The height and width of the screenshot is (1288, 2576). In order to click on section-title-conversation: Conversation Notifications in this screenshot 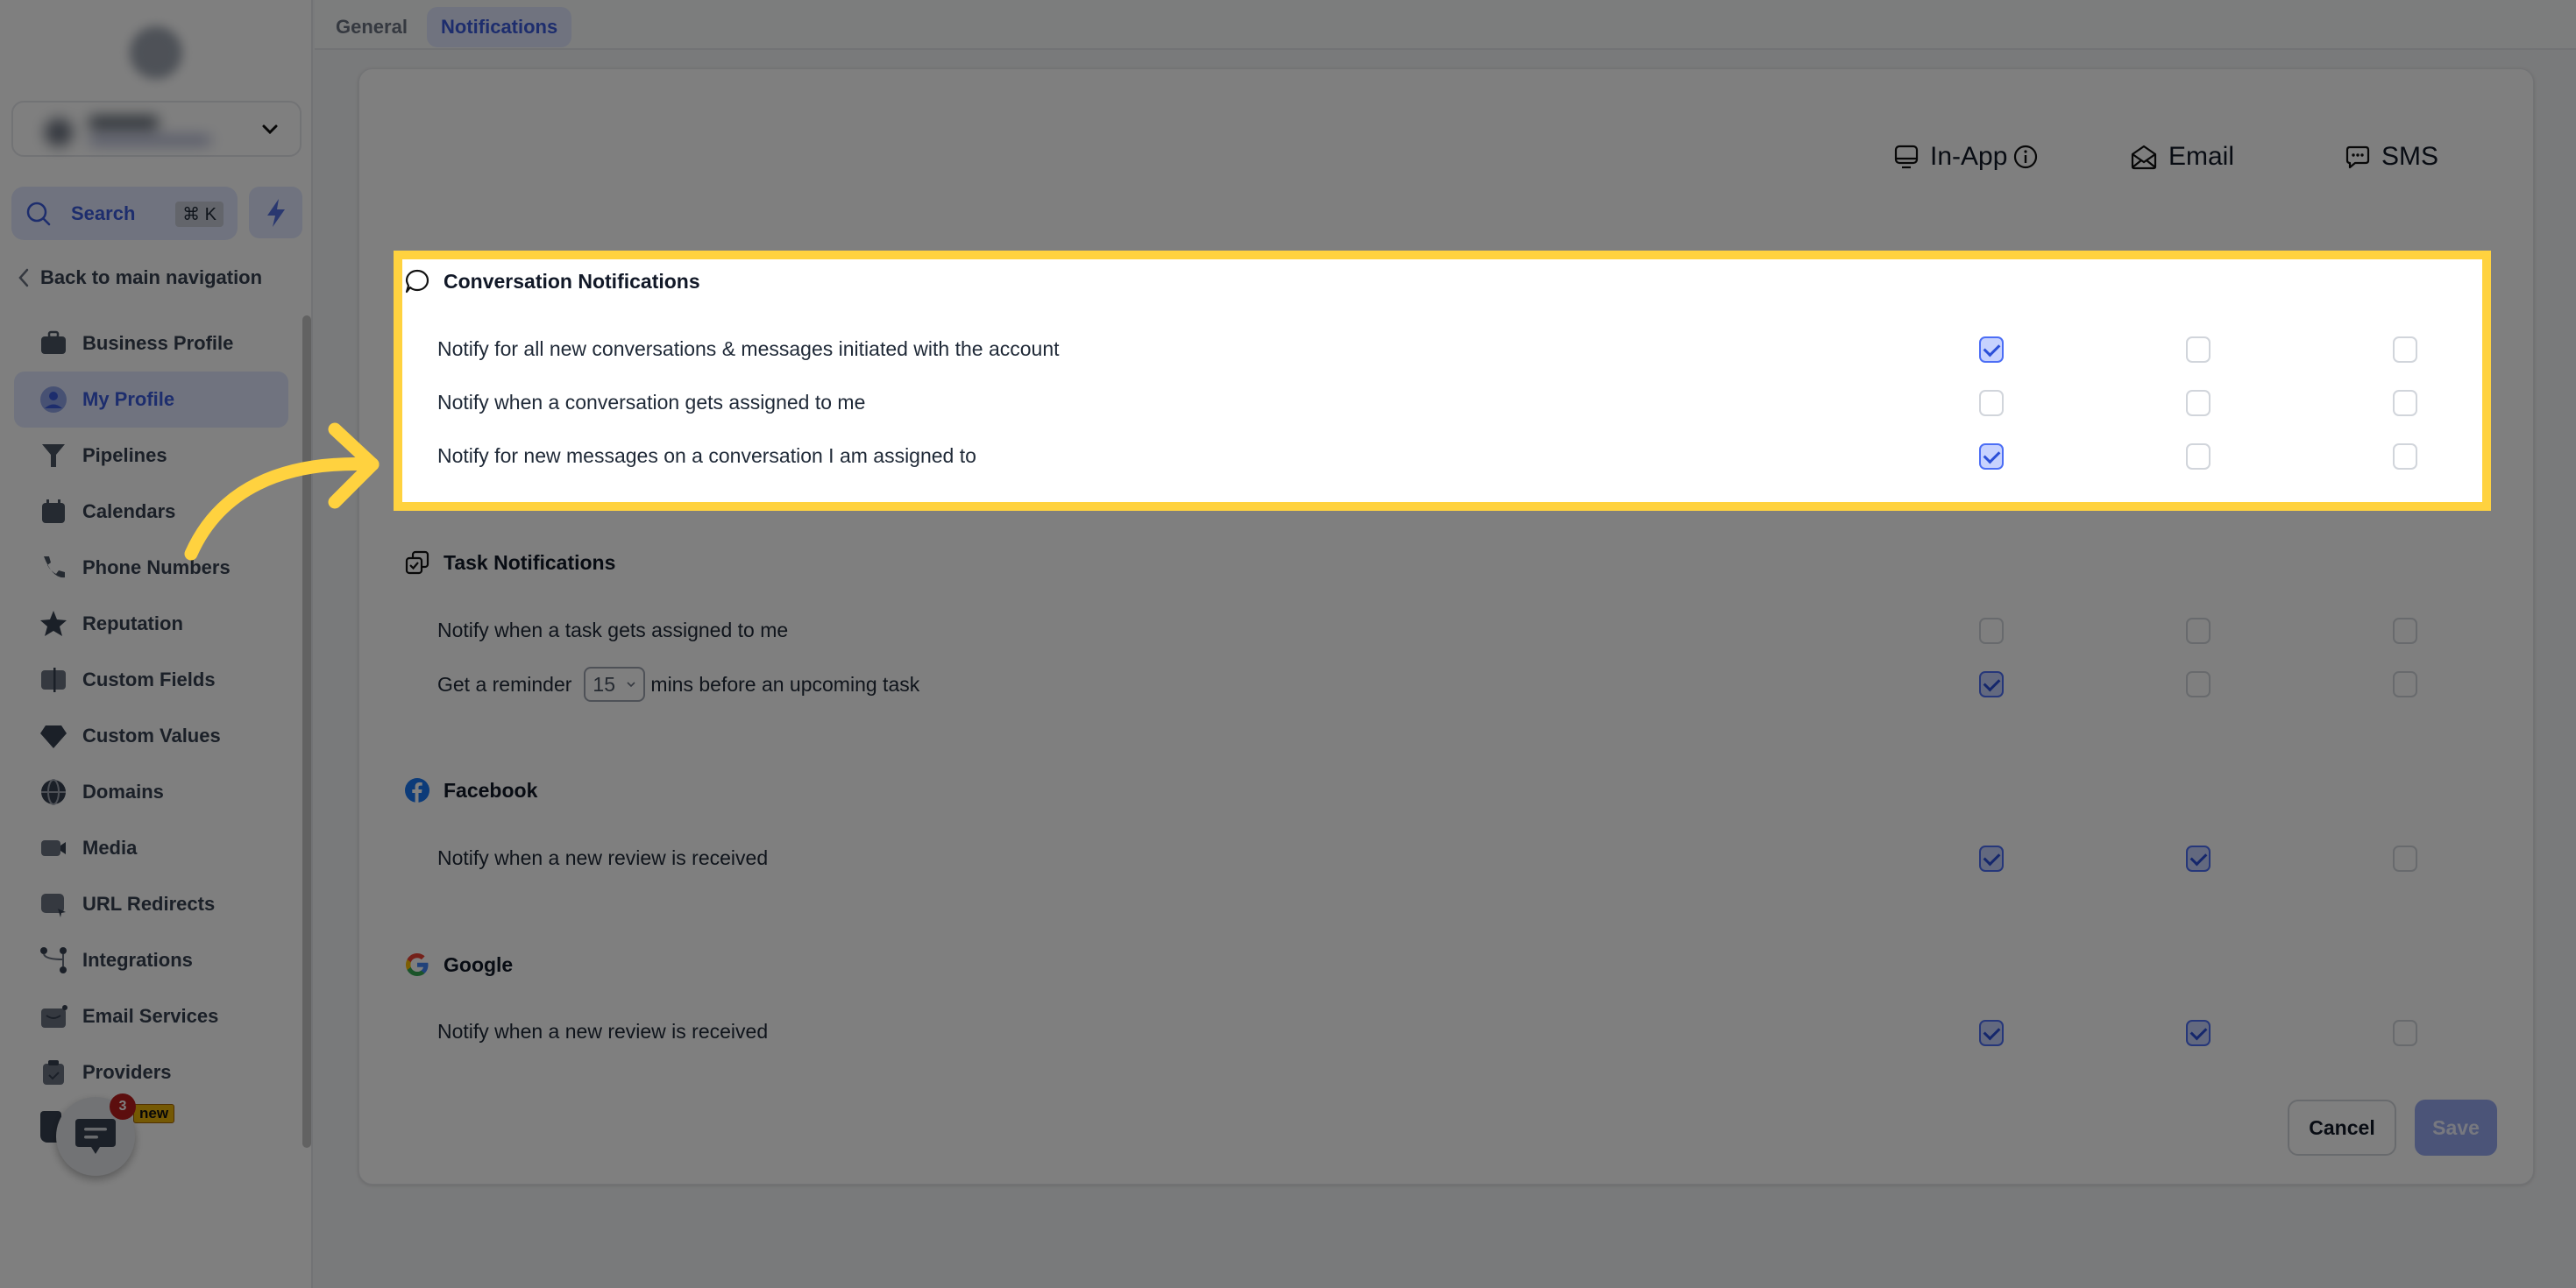, I will do `click(551, 281)`.